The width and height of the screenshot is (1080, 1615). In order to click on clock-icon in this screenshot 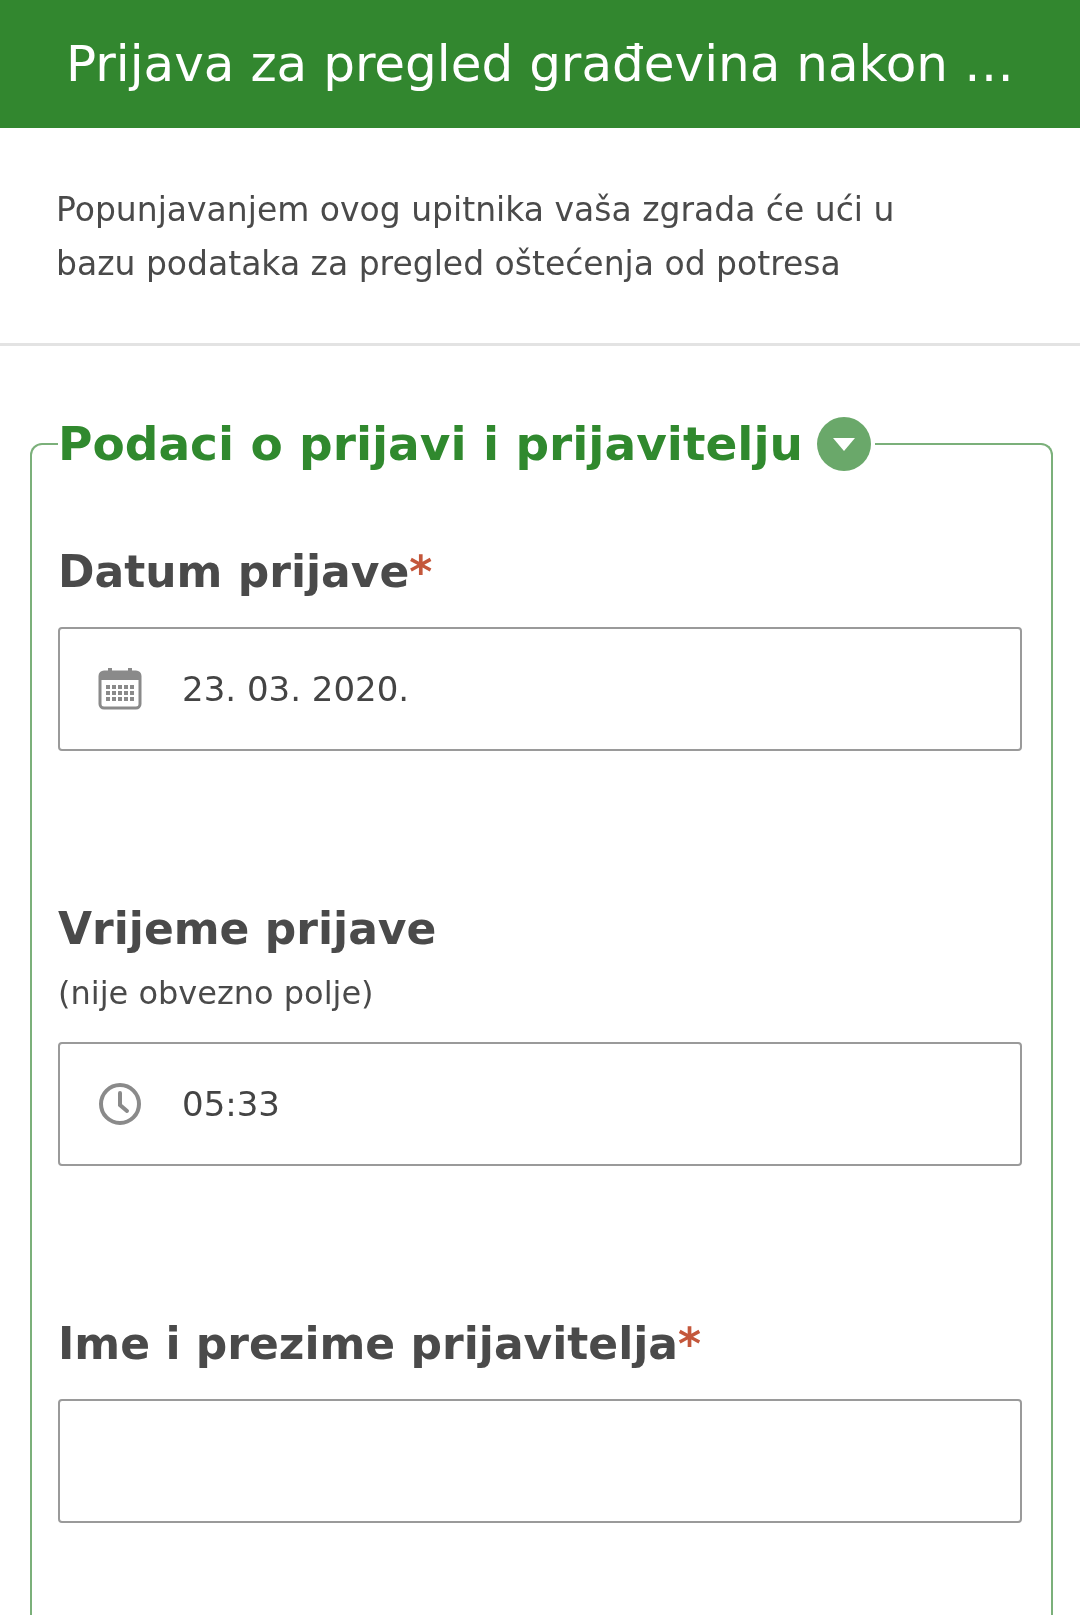, I will do `click(120, 1104)`.